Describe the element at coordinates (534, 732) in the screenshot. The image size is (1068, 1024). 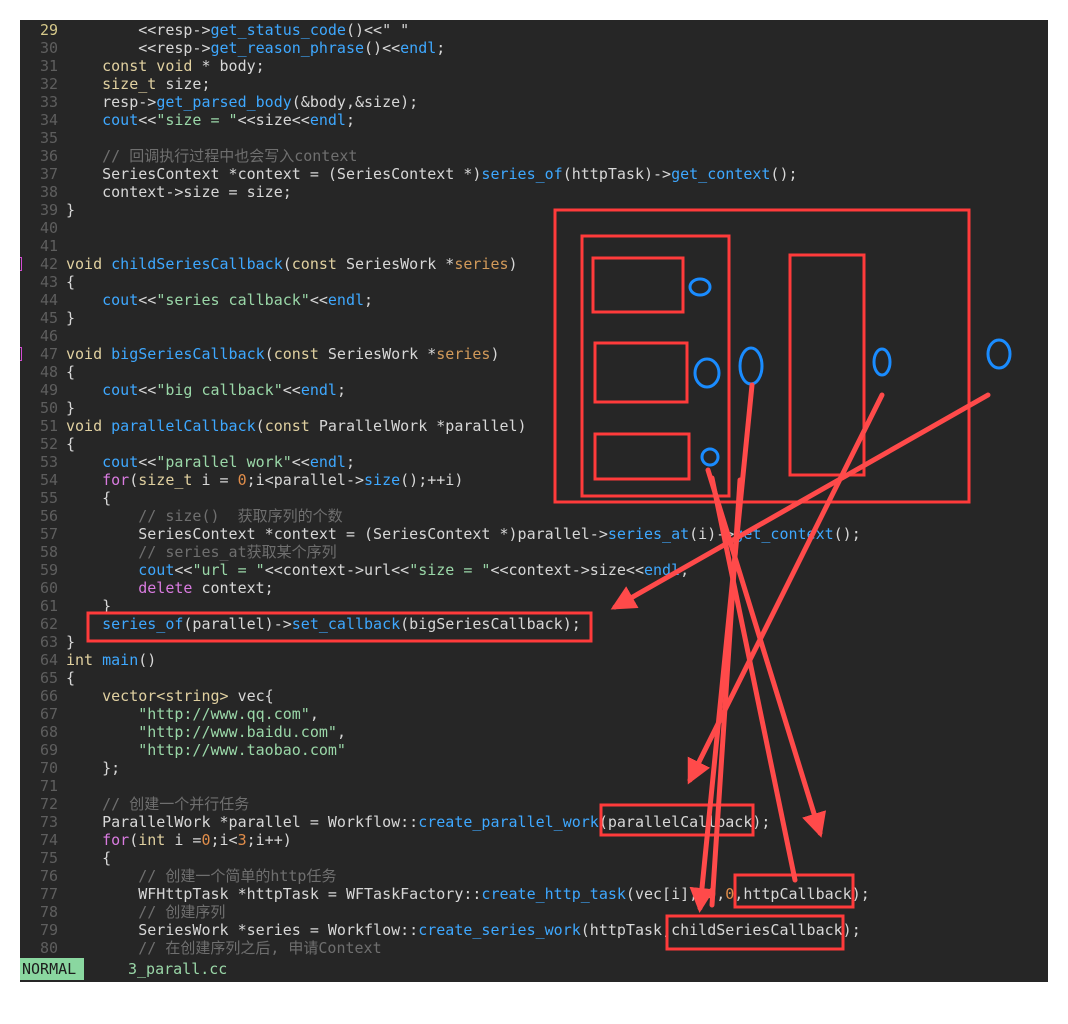
I see `code-line: 68 "http://www.baidu.com",` at that location.